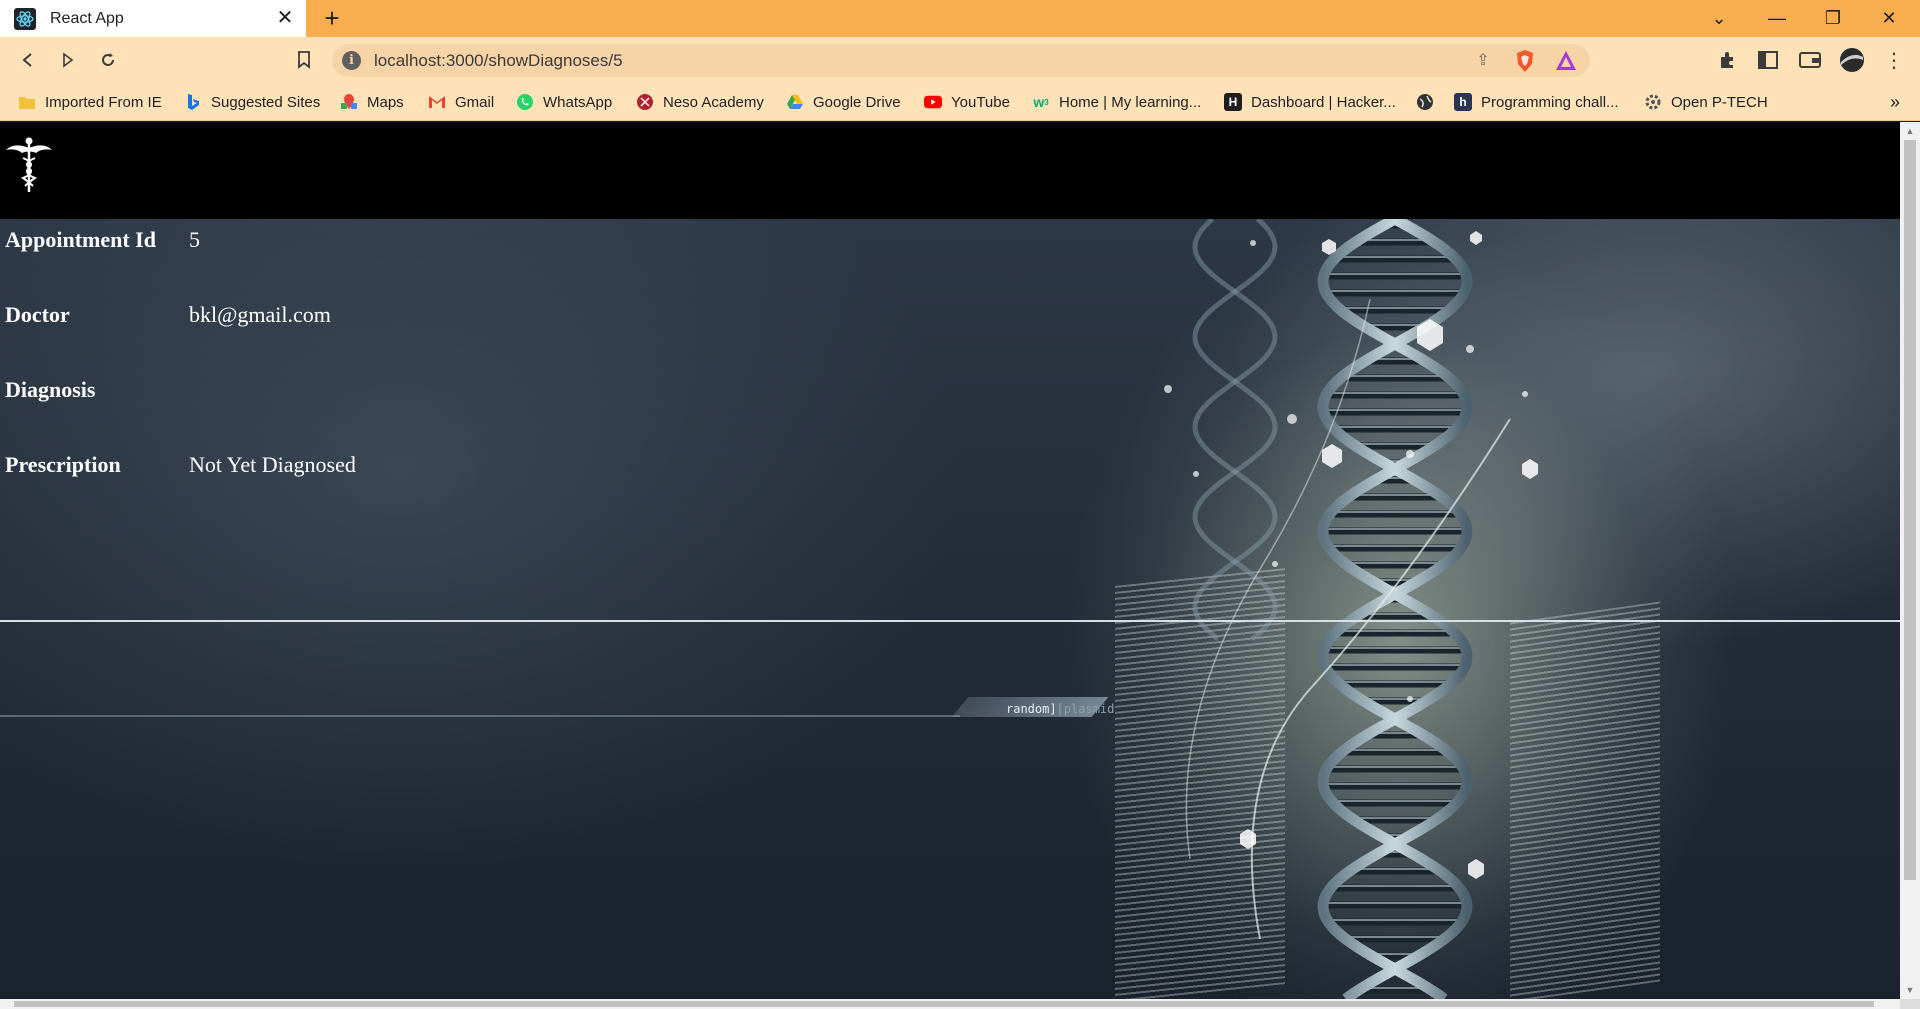 Image resolution: width=1920 pixels, height=1009 pixels. I want to click on bookmark-label: YouTube, so click(980, 102).